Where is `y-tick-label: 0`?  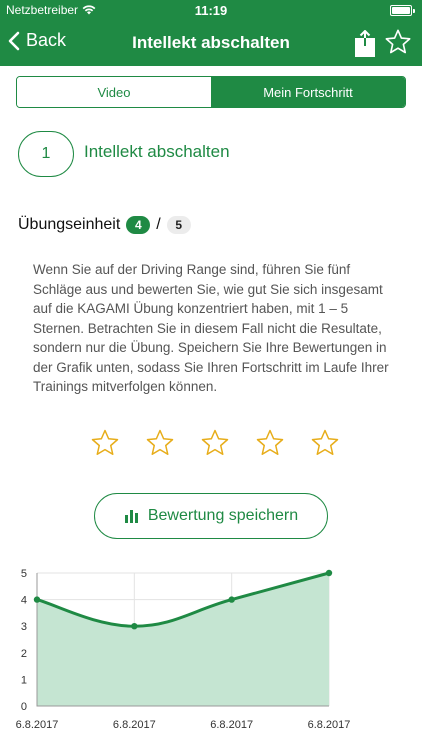
y-tick-label: 0 is located at coordinates (24, 707).